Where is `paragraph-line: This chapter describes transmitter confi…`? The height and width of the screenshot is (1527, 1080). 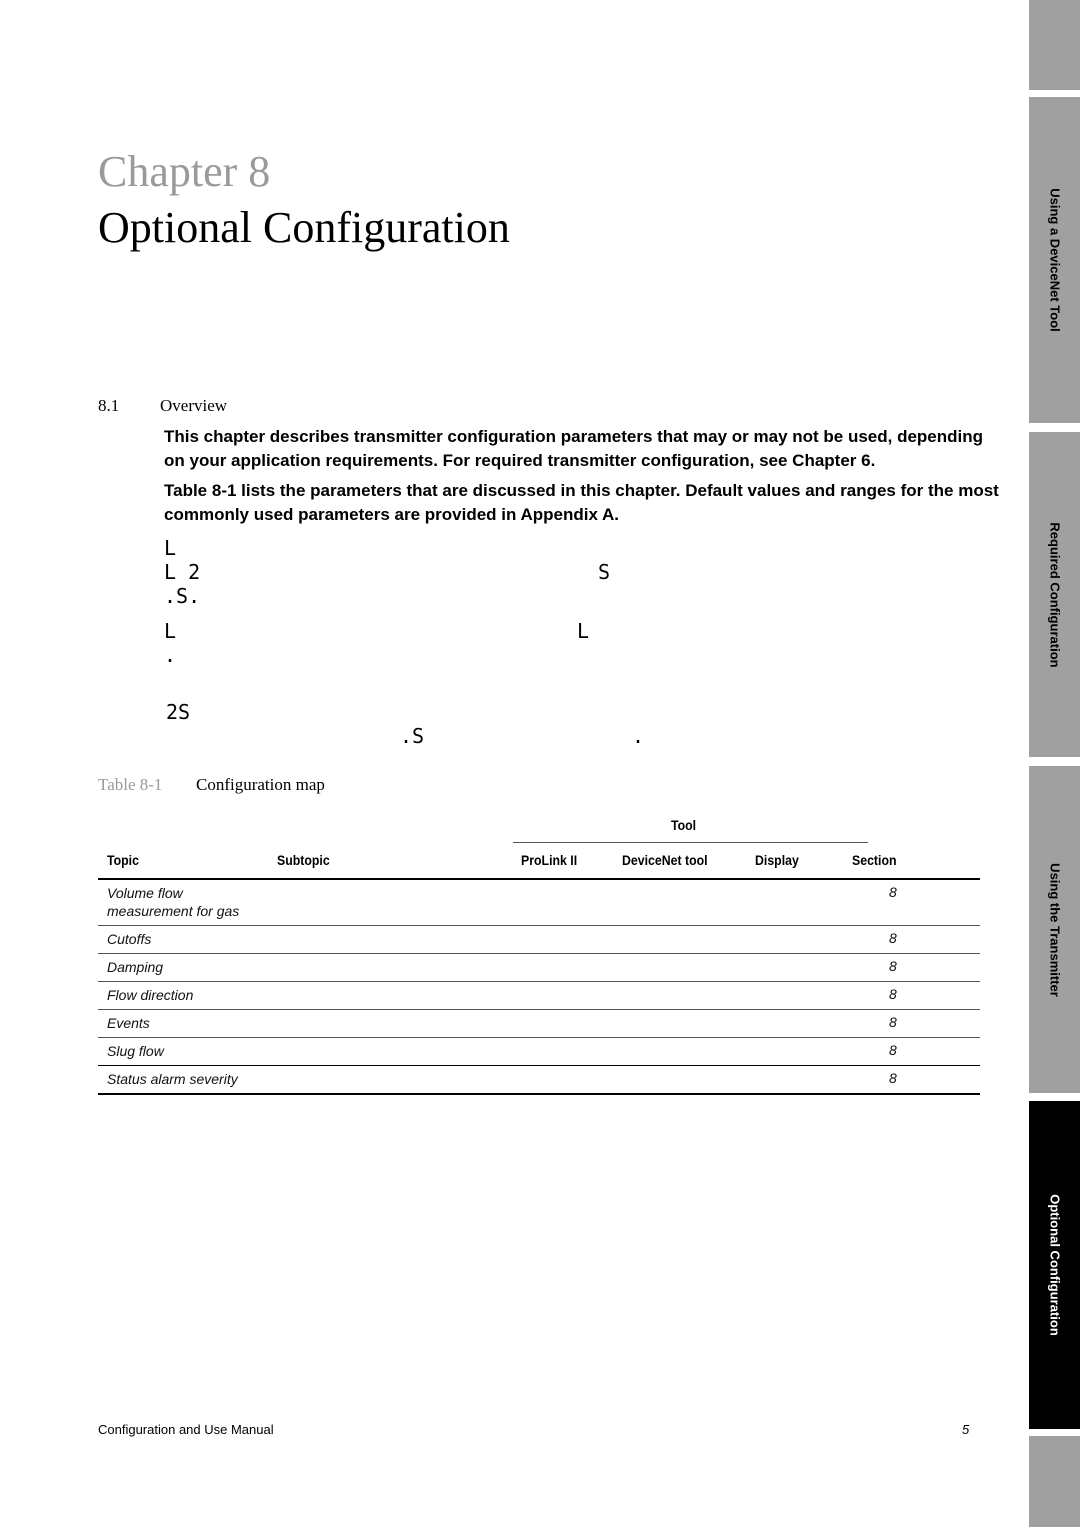 paragraph-line: This chapter describes transmitter confi… is located at coordinates (574, 436).